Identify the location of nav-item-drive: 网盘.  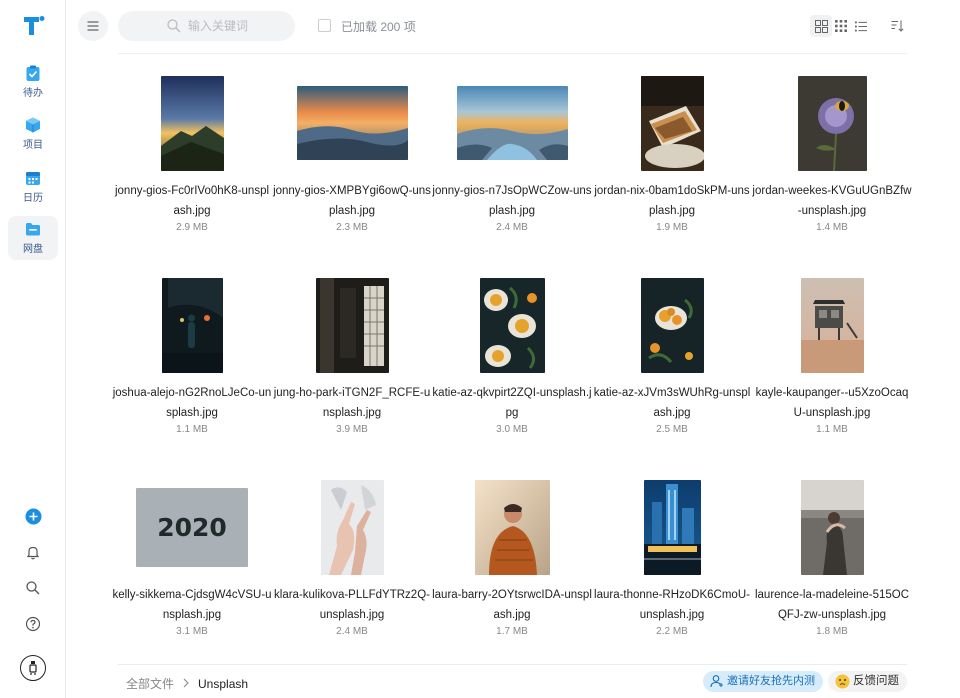
(33, 238).